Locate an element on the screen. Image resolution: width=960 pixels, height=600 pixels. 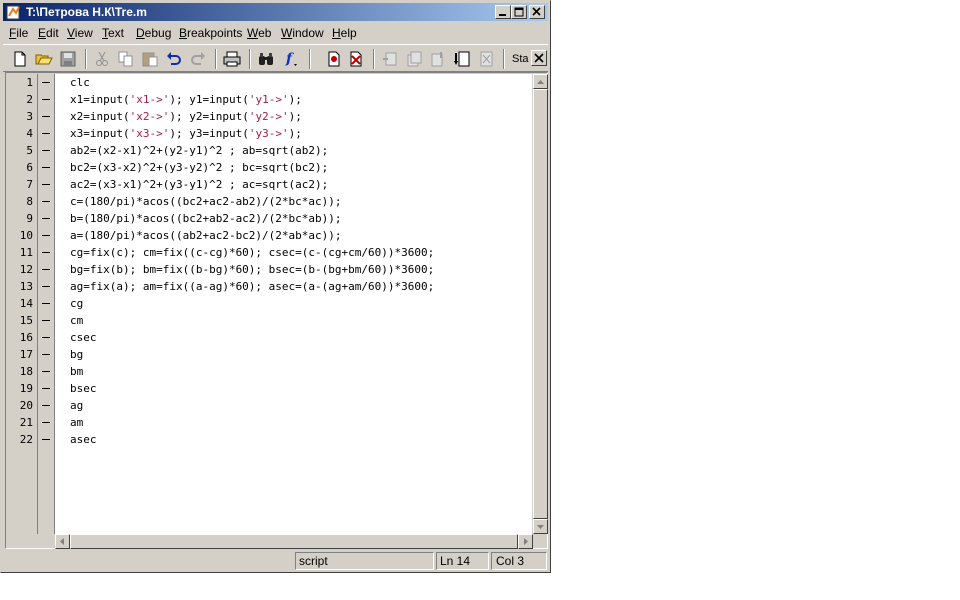
code-line: bg is located at coordinates (76, 354).